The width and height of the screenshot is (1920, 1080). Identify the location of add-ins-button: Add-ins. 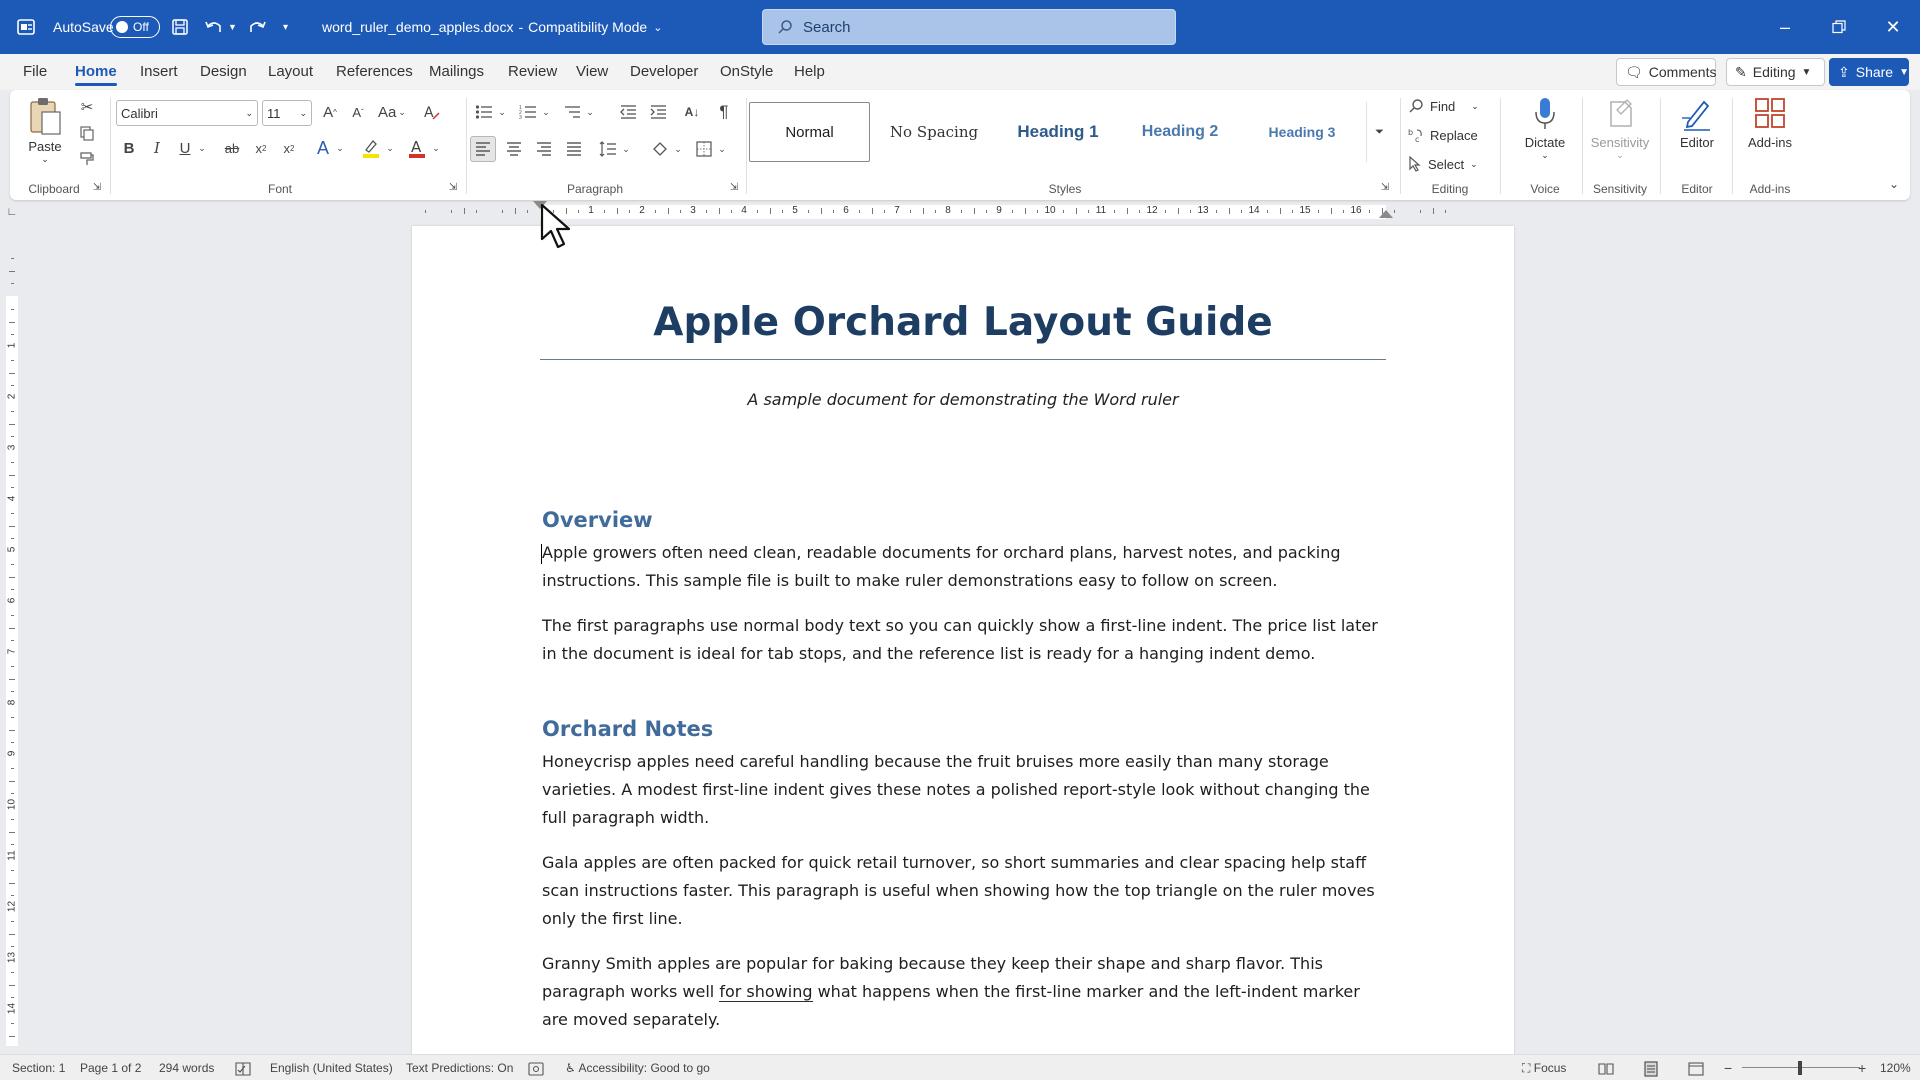
(1770, 123).